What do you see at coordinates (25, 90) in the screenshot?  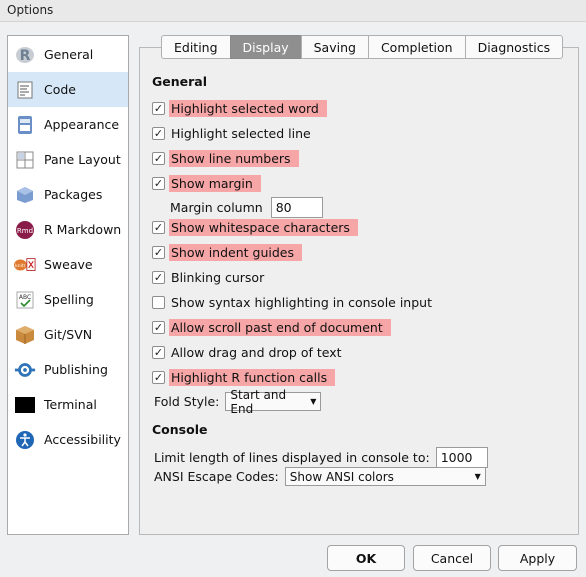 I see `code-document-icon` at bounding box center [25, 90].